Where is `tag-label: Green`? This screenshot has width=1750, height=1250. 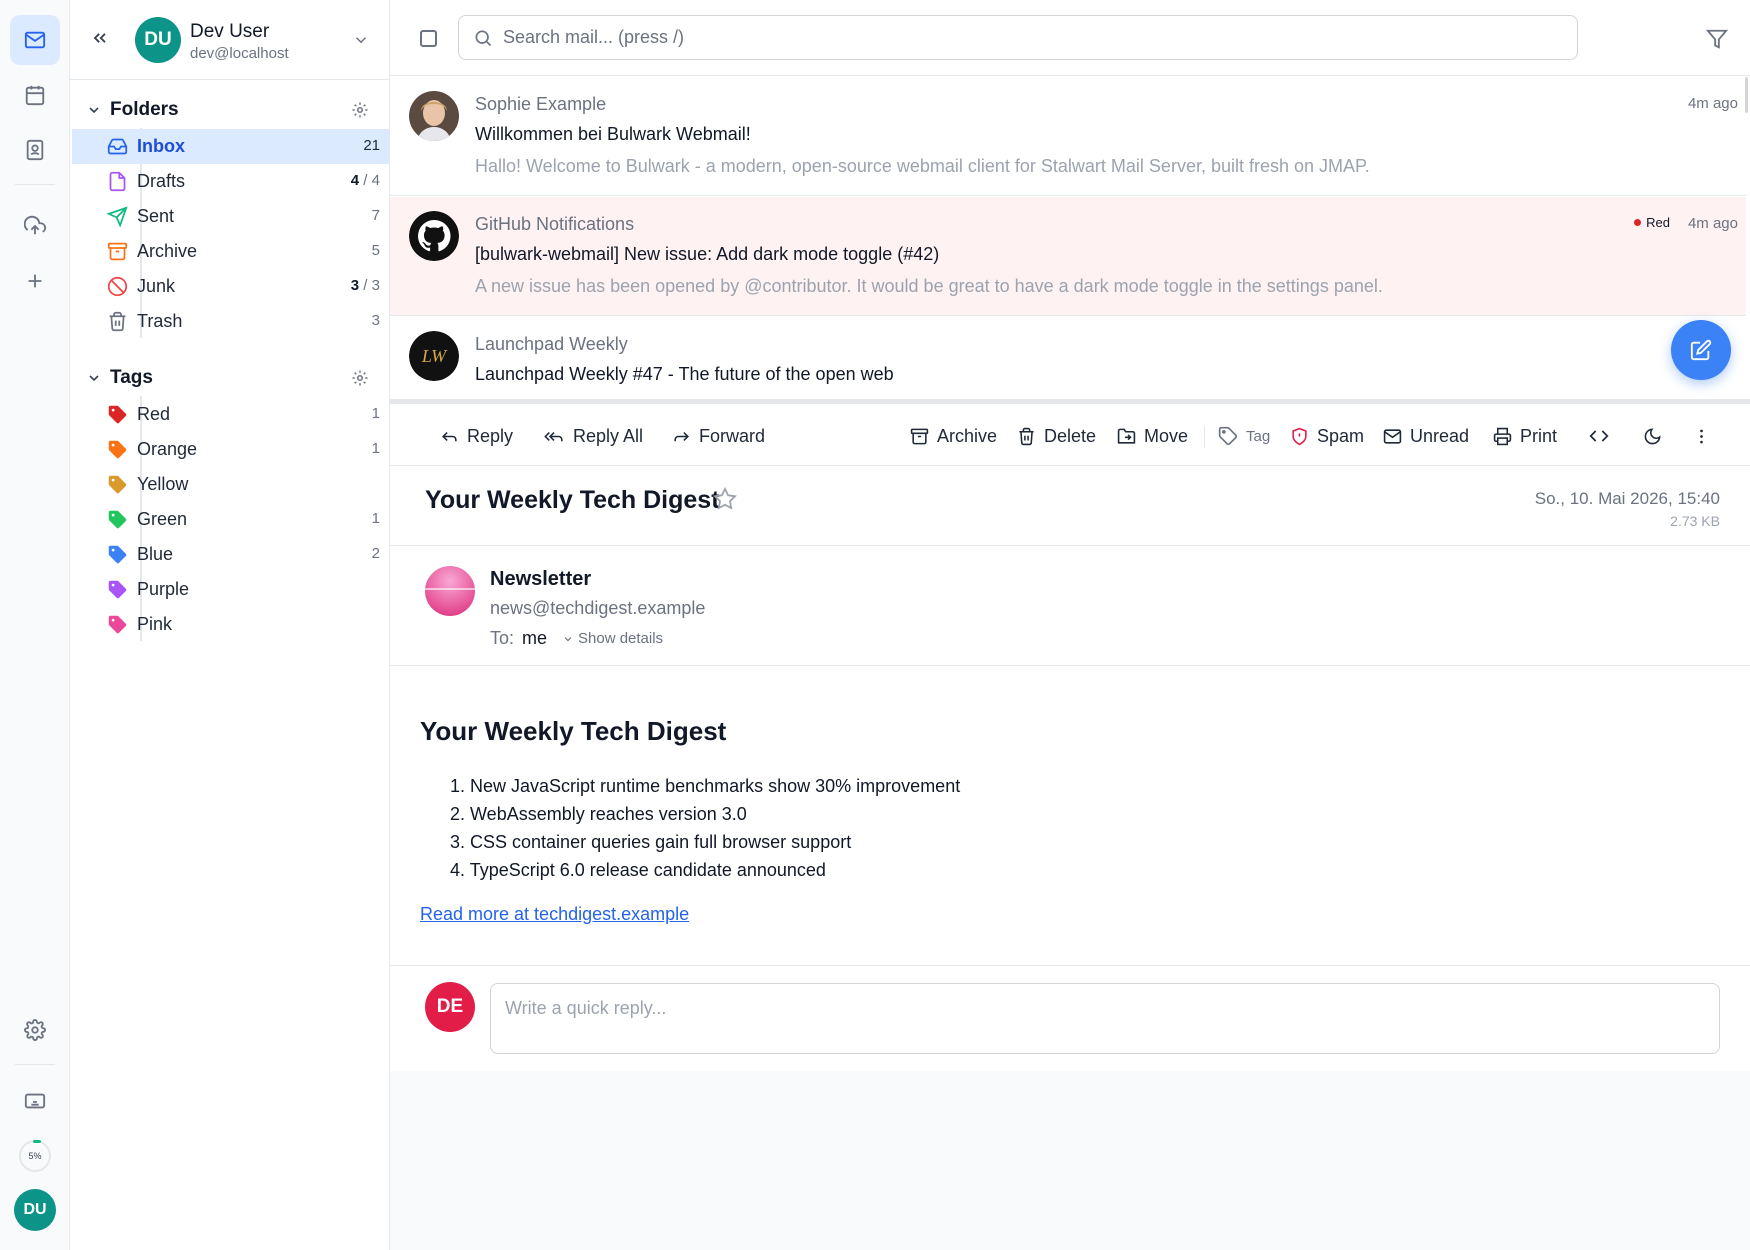
tag-label: Green is located at coordinates (162, 519).